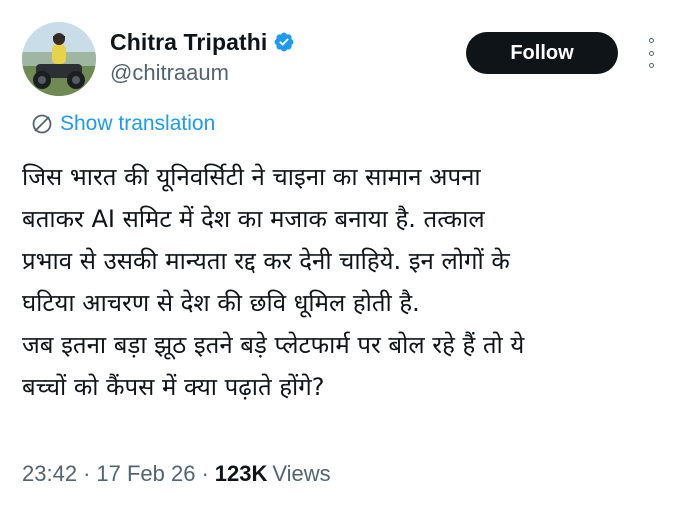  What do you see at coordinates (49, 474) in the screenshot?
I see `tweet-time: 23:42` at bounding box center [49, 474].